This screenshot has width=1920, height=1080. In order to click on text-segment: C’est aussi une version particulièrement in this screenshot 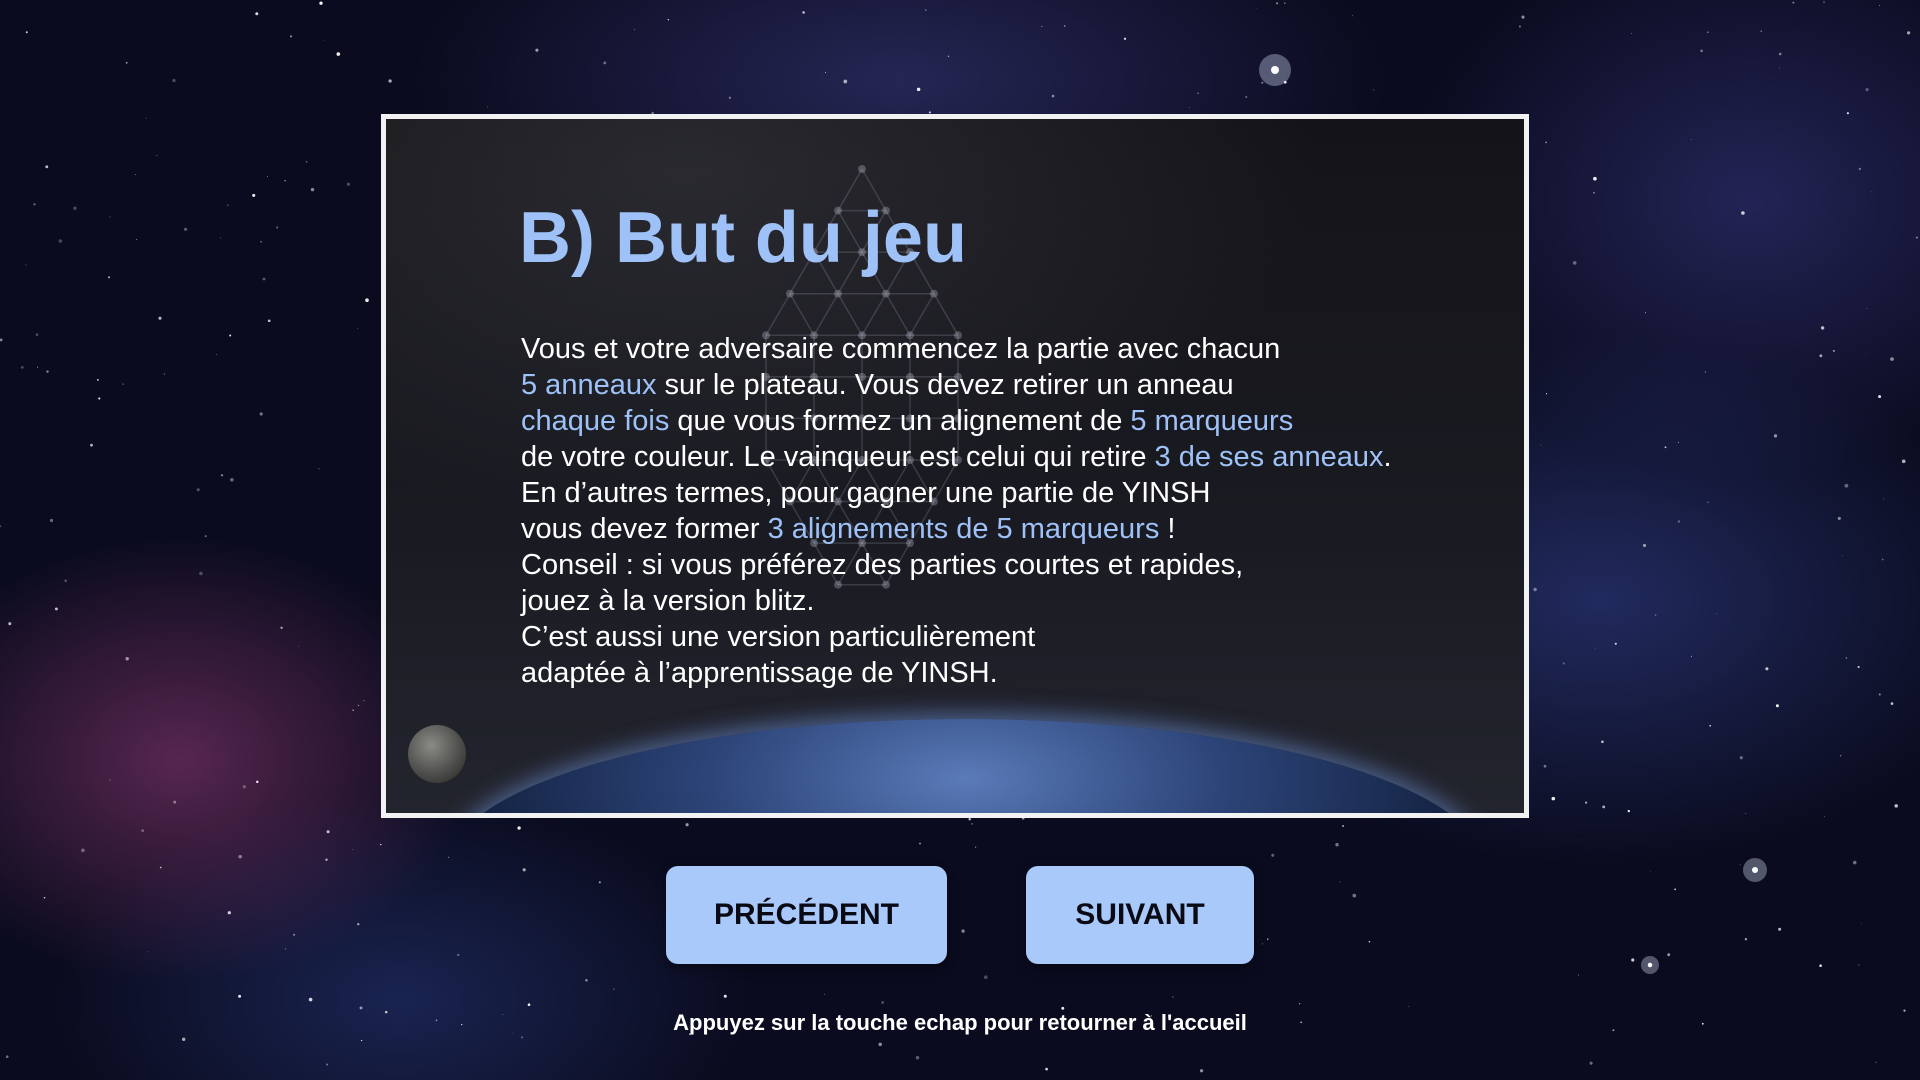, I will do `click(778, 637)`.